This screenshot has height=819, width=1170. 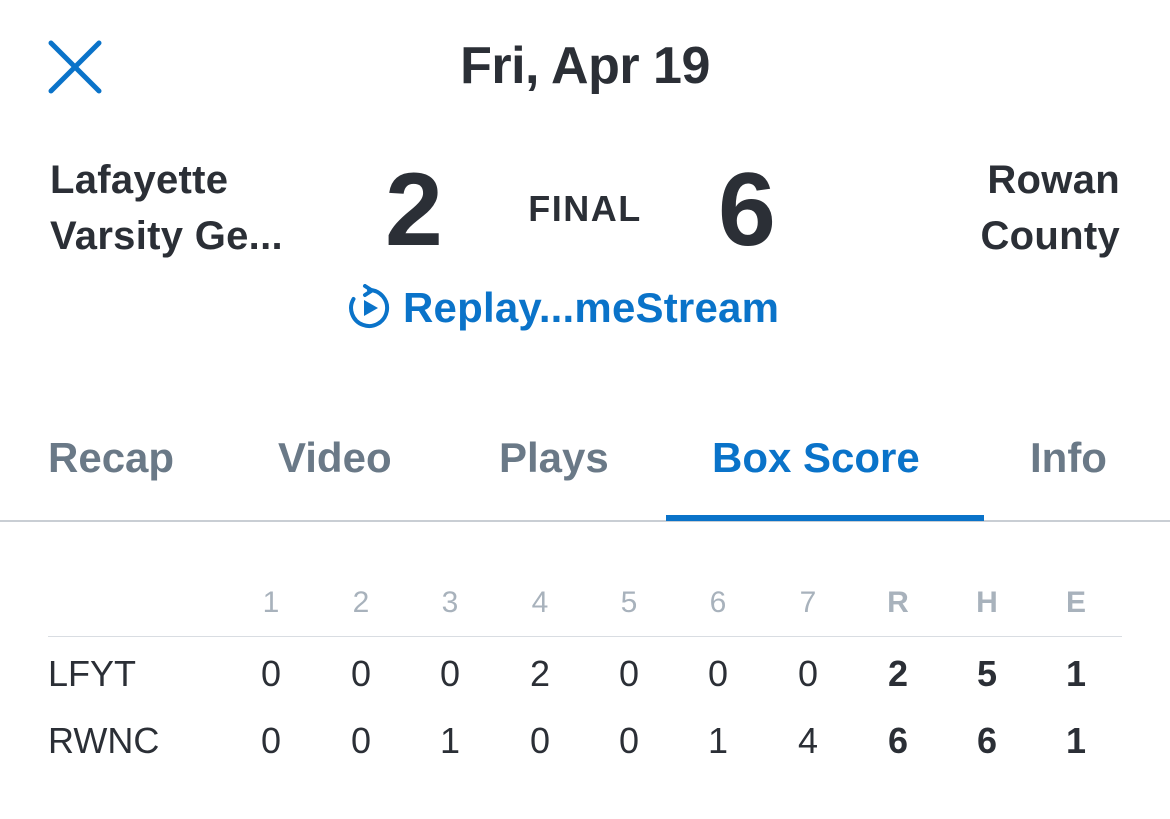 I want to click on tab-bar: Recap Video Plays Box Score Info, so click(x=585, y=471).